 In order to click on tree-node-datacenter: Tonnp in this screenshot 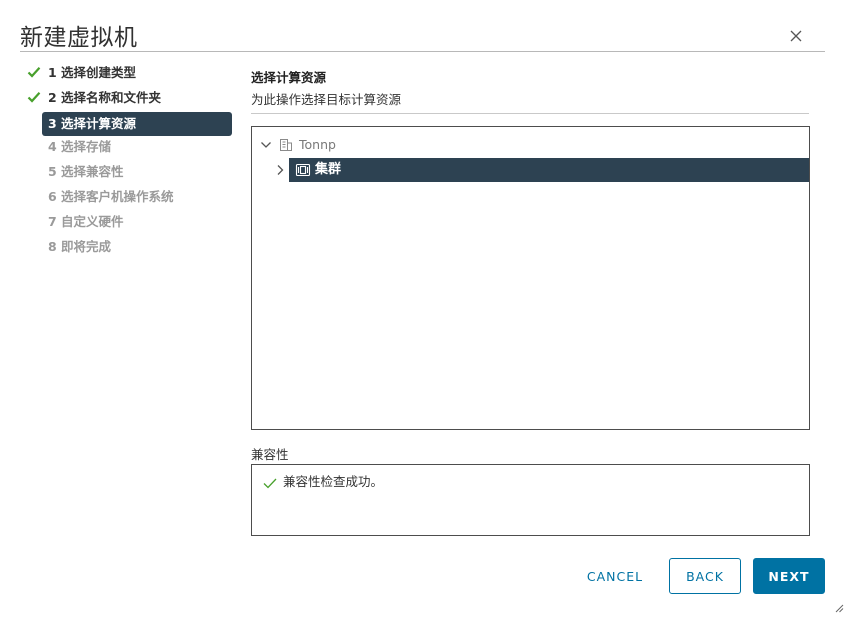, I will do `click(530, 145)`.